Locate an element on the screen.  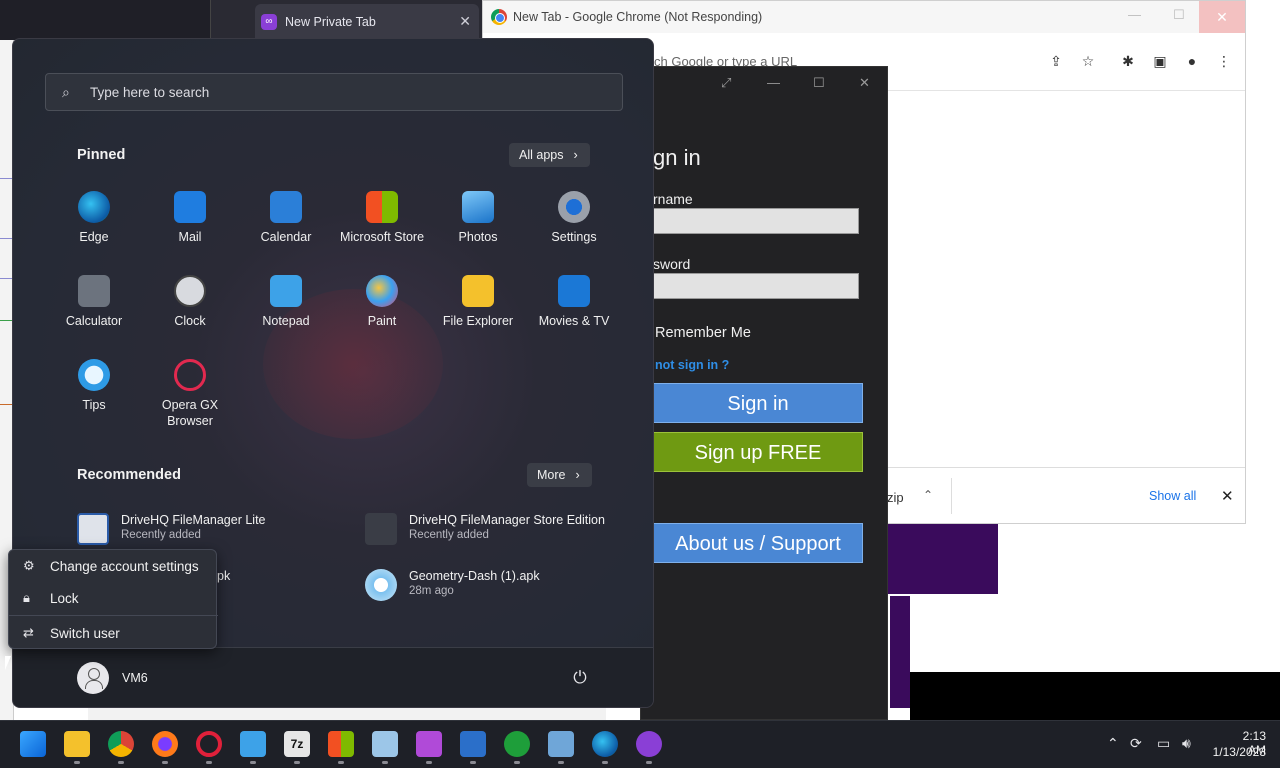
download-shelf: zip ⌃ Show all ✕ is located at coordinates (1066, 495).